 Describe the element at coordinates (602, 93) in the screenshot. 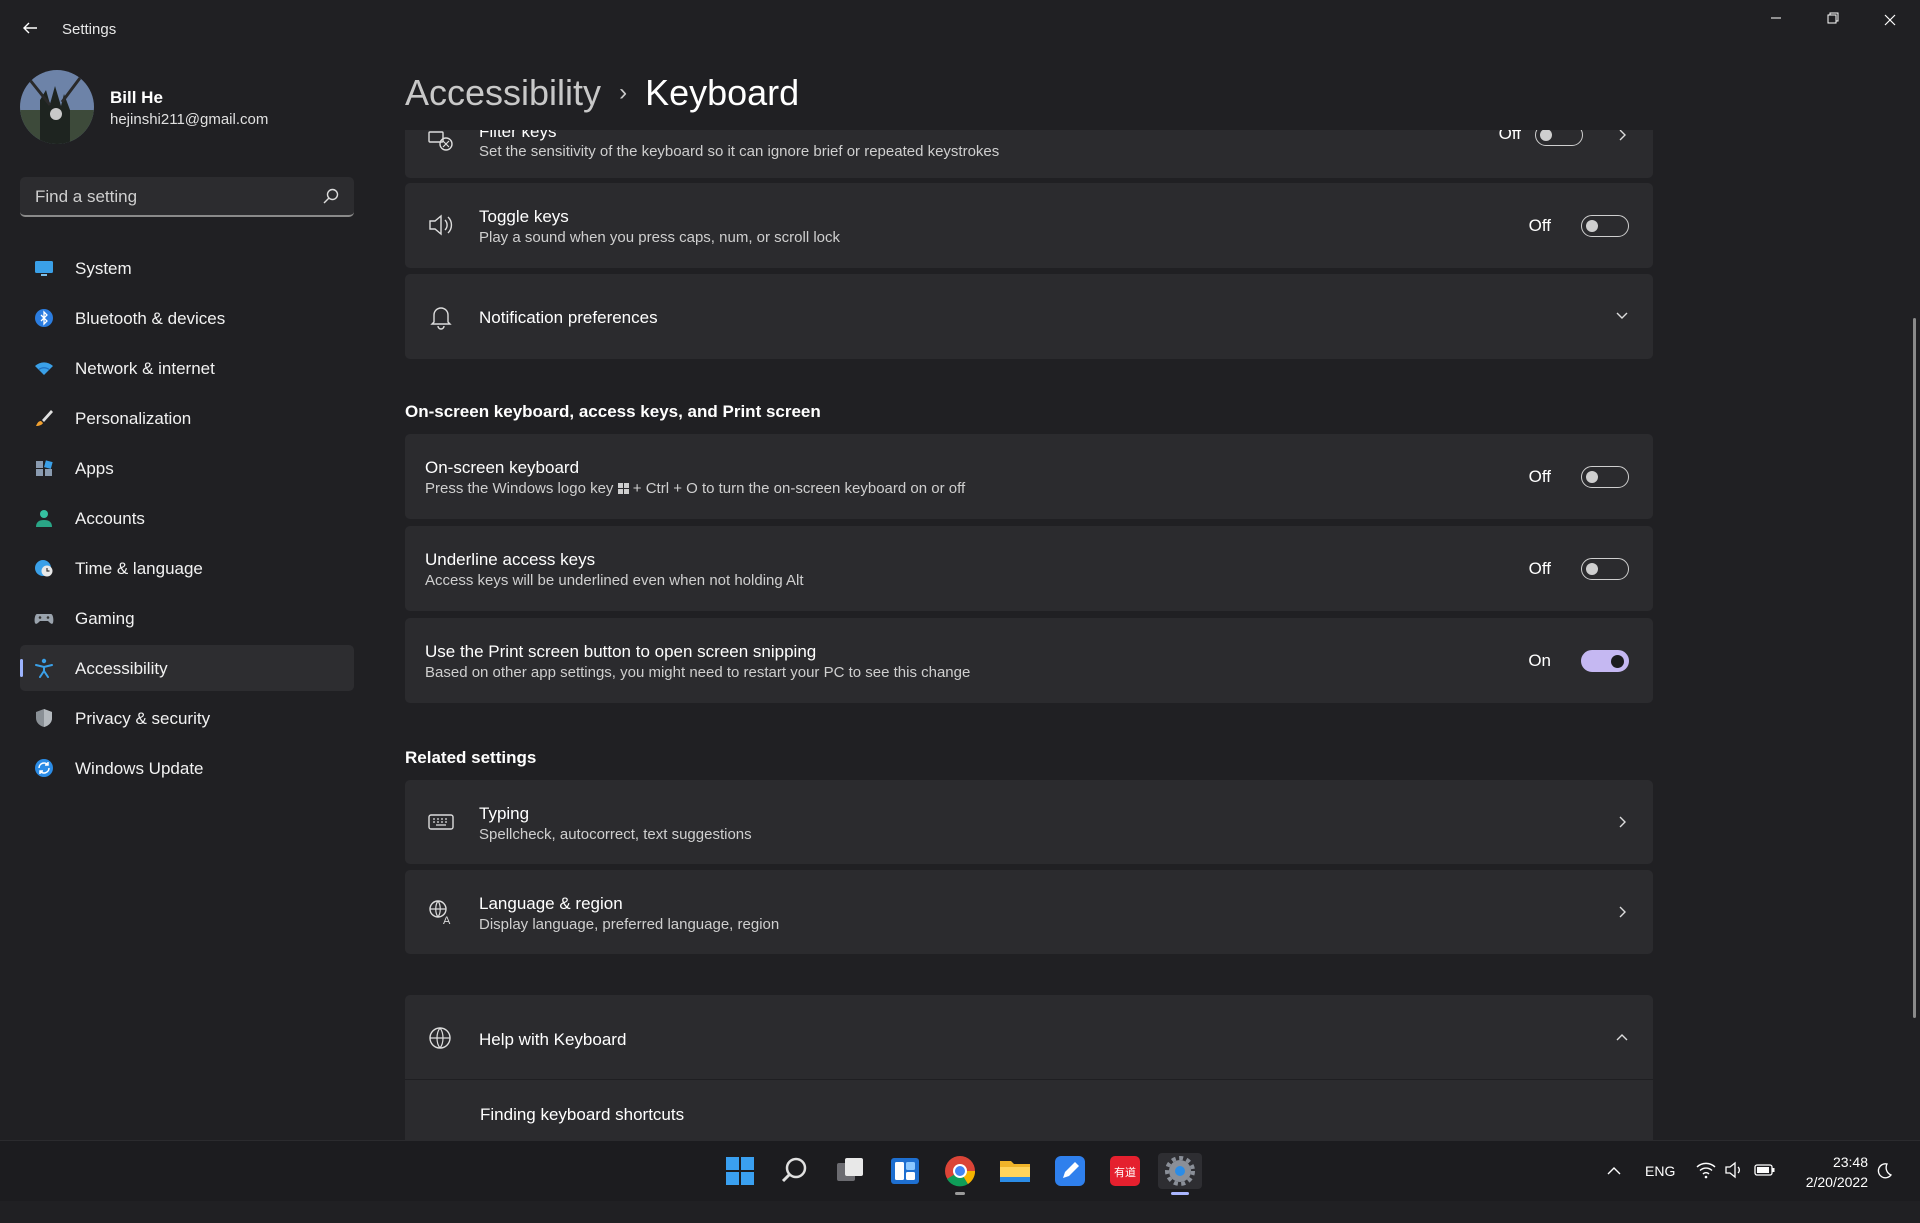

I see `breadcrumb: Accessibility › Keyboard` at that location.